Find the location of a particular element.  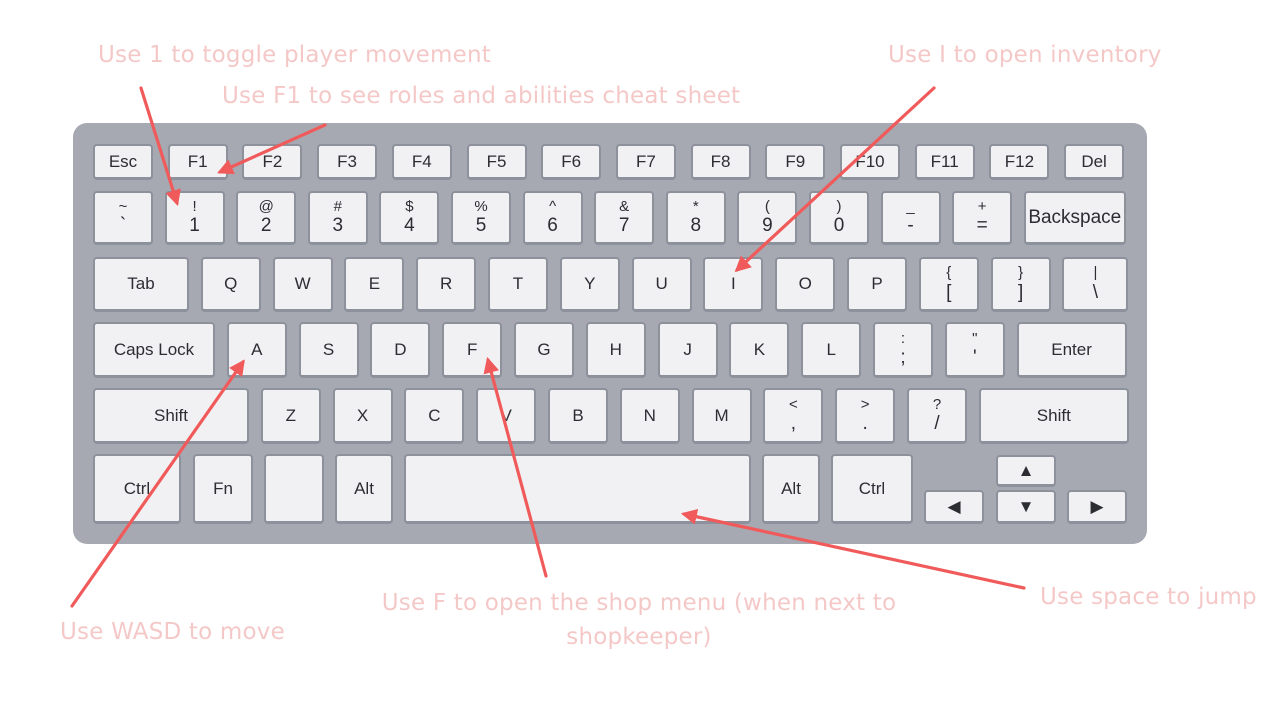

arrow-to-key-i is located at coordinates (835, 179).